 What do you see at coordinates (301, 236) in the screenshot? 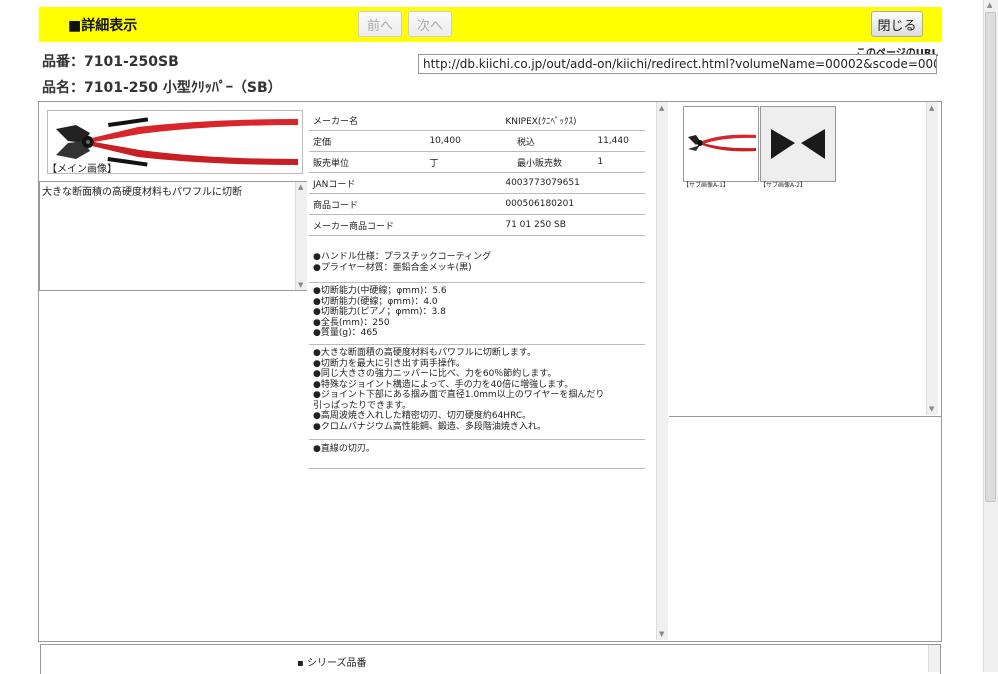
I see `description-scrollbar: ▲ ▼` at bounding box center [301, 236].